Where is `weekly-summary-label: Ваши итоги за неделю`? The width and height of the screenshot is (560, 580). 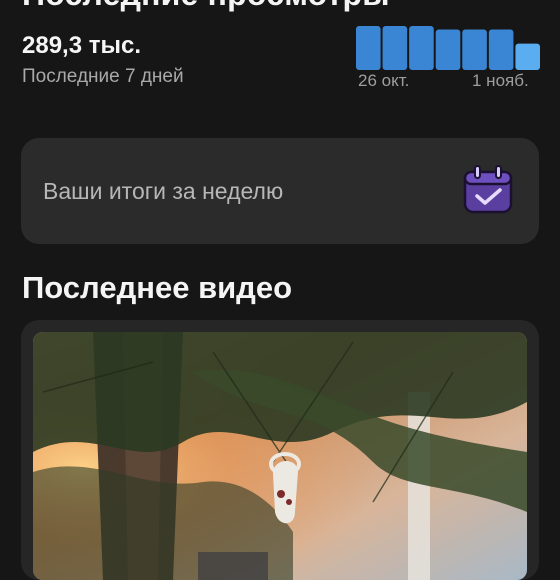 weekly-summary-label: Ваши итоги за неделю is located at coordinates (163, 191).